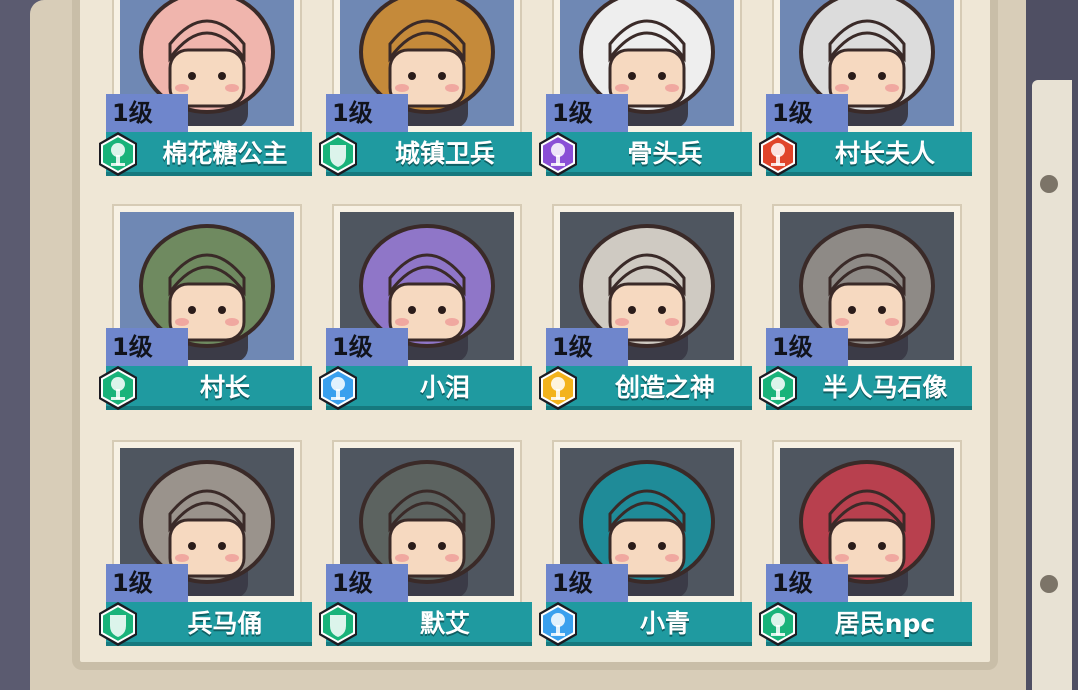 This screenshot has height=690, width=1078. What do you see at coordinates (224, 387) in the screenshot?
I see `character-name: 村长` at bounding box center [224, 387].